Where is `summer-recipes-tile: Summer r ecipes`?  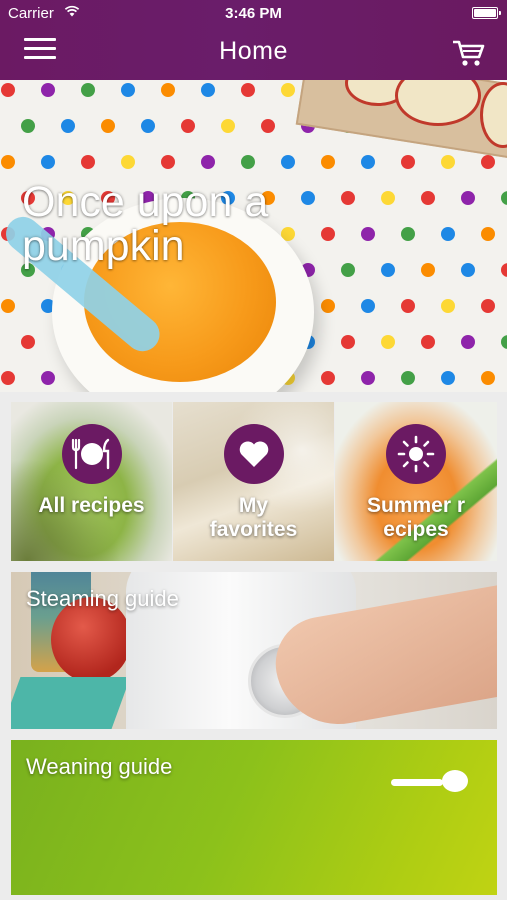
summer-recipes-tile: Summer r ecipes is located at coordinates (416, 481).